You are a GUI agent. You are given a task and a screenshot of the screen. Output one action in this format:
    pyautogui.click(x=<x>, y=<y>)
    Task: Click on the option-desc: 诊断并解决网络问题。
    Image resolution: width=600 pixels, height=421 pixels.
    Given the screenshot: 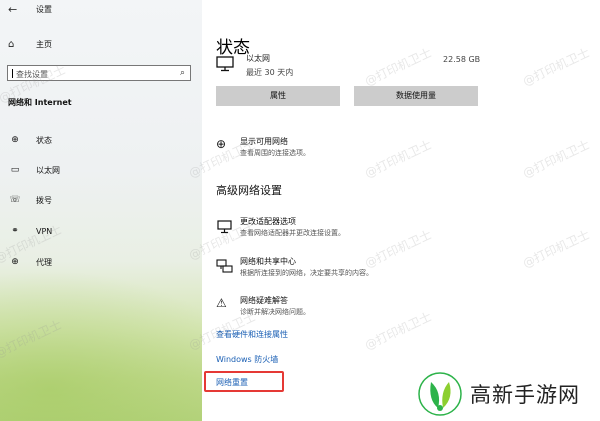 What is the action you would take?
    pyautogui.click(x=275, y=312)
    